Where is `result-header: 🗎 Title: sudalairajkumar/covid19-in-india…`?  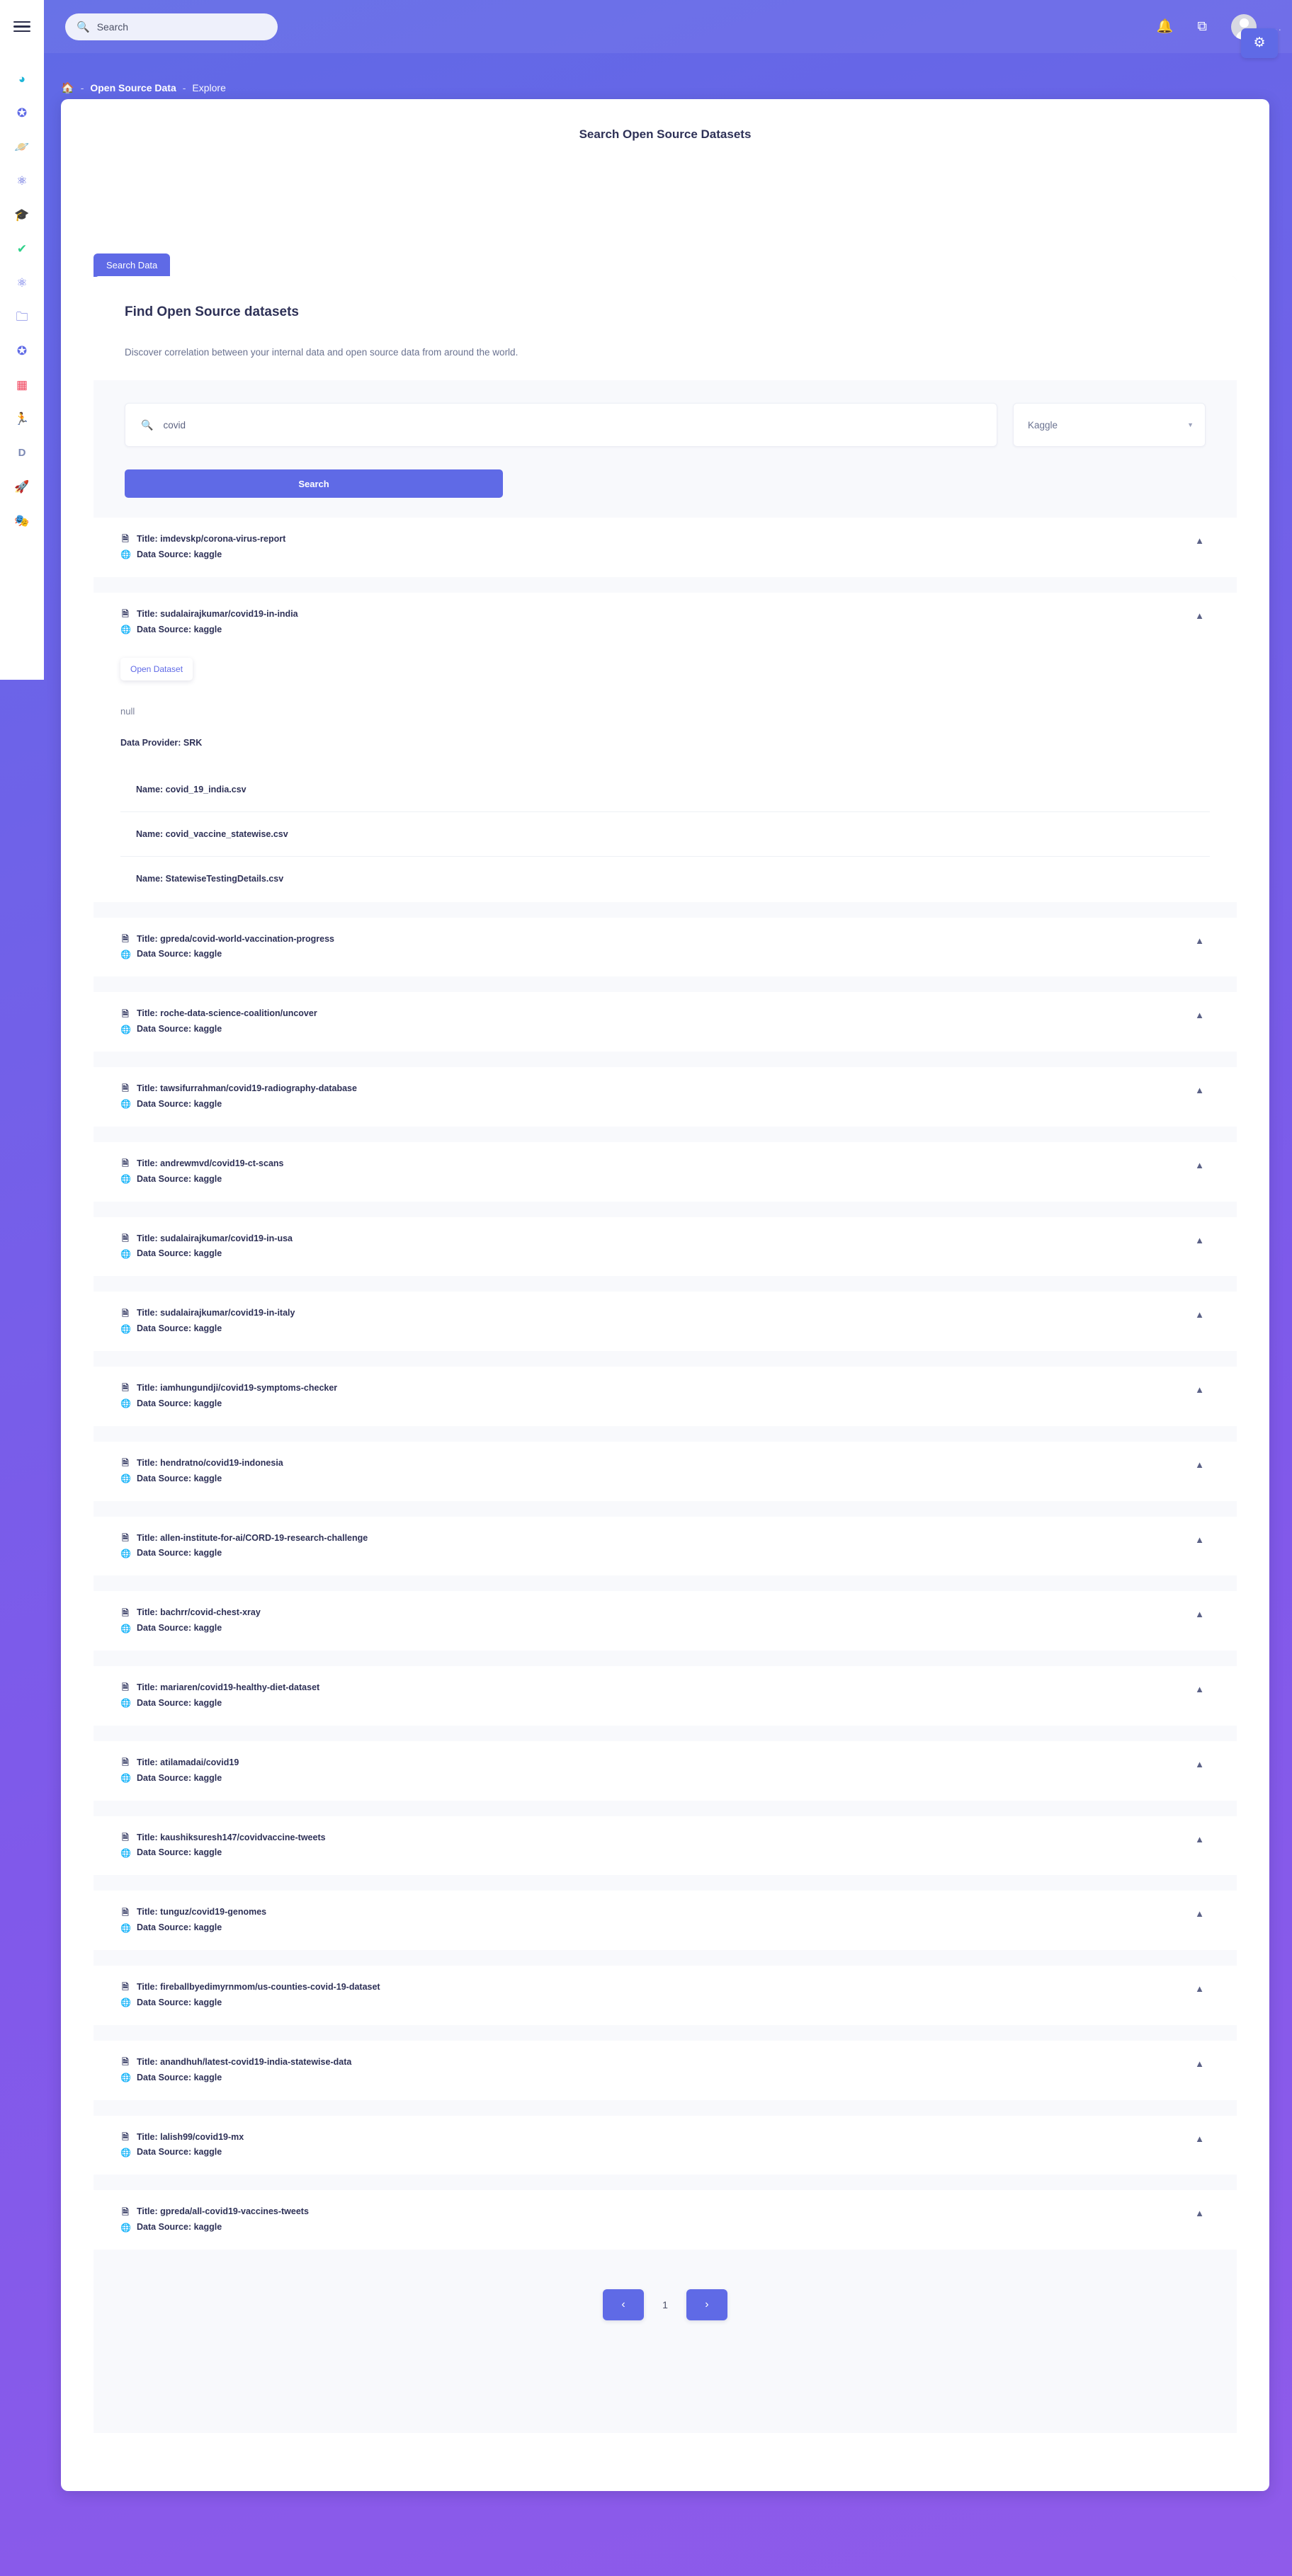 result-header: 🗎 Title: sudalairajkumar/covid19-in-india… is located at coordinates (665, 622).